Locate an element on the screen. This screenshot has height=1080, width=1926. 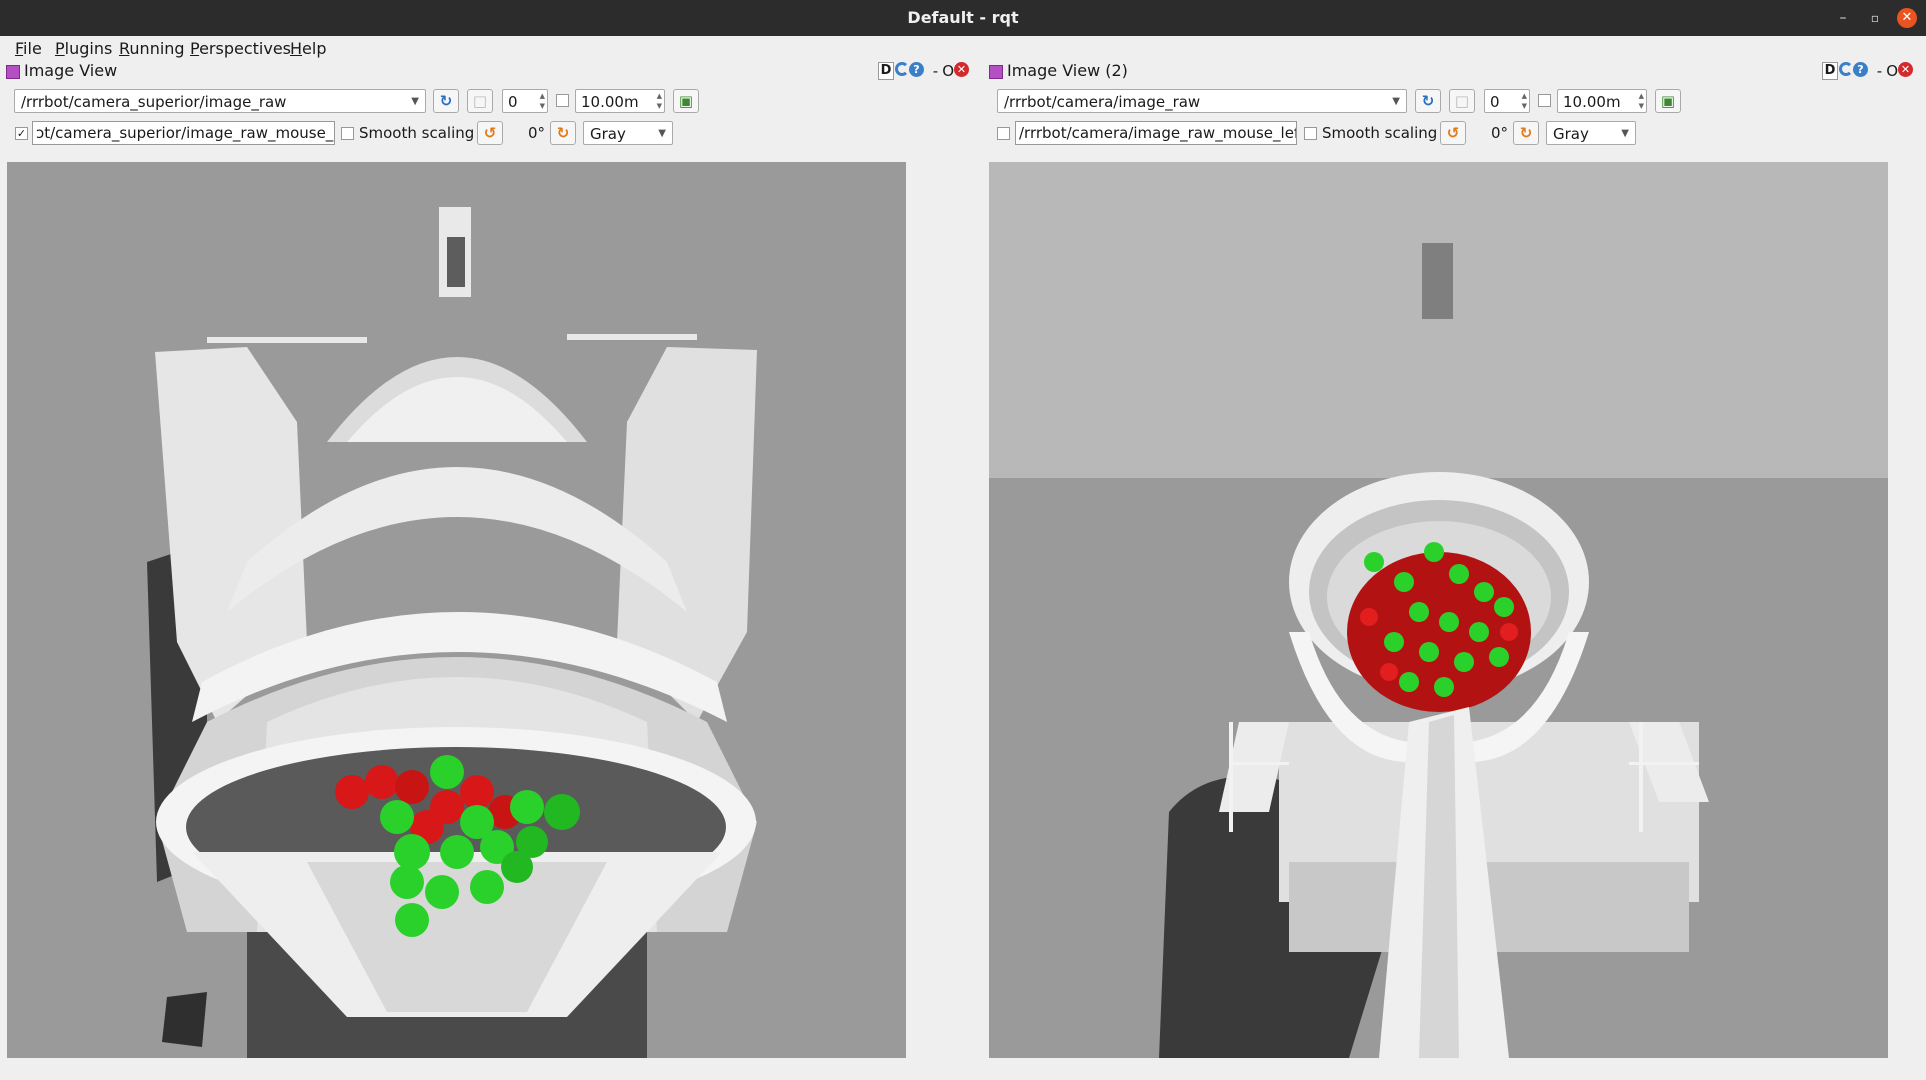
menu-bar: File Plugins Running Perspectives Help is located at coordinates (963, 48).